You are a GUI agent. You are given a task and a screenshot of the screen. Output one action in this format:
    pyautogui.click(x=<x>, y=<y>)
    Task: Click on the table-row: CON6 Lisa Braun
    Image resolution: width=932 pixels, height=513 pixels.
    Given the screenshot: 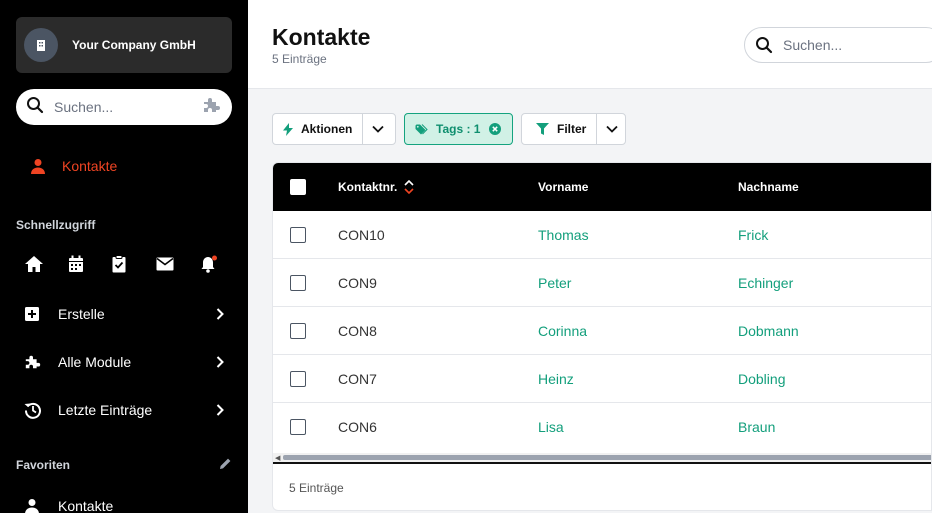 What is the action you would take?
    pyautogui.click(x=602, y=427)
    